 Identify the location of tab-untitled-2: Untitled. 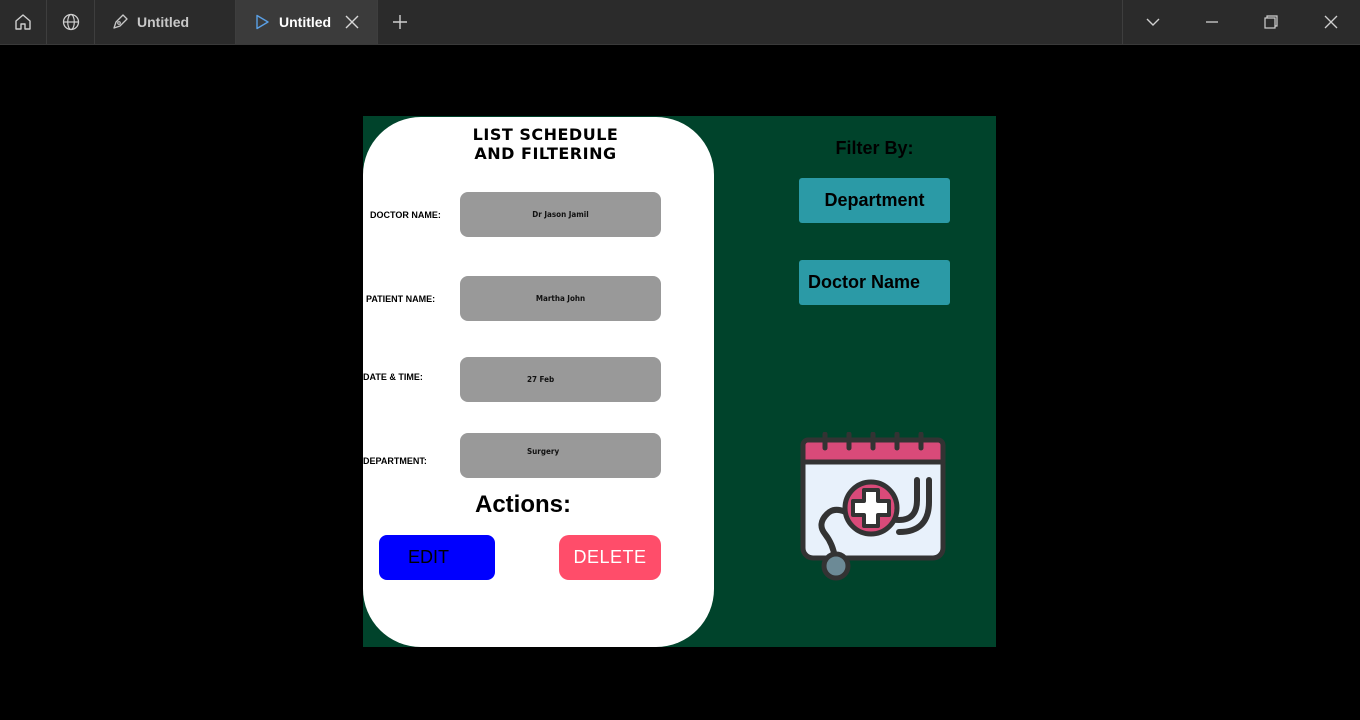
(306, 22).